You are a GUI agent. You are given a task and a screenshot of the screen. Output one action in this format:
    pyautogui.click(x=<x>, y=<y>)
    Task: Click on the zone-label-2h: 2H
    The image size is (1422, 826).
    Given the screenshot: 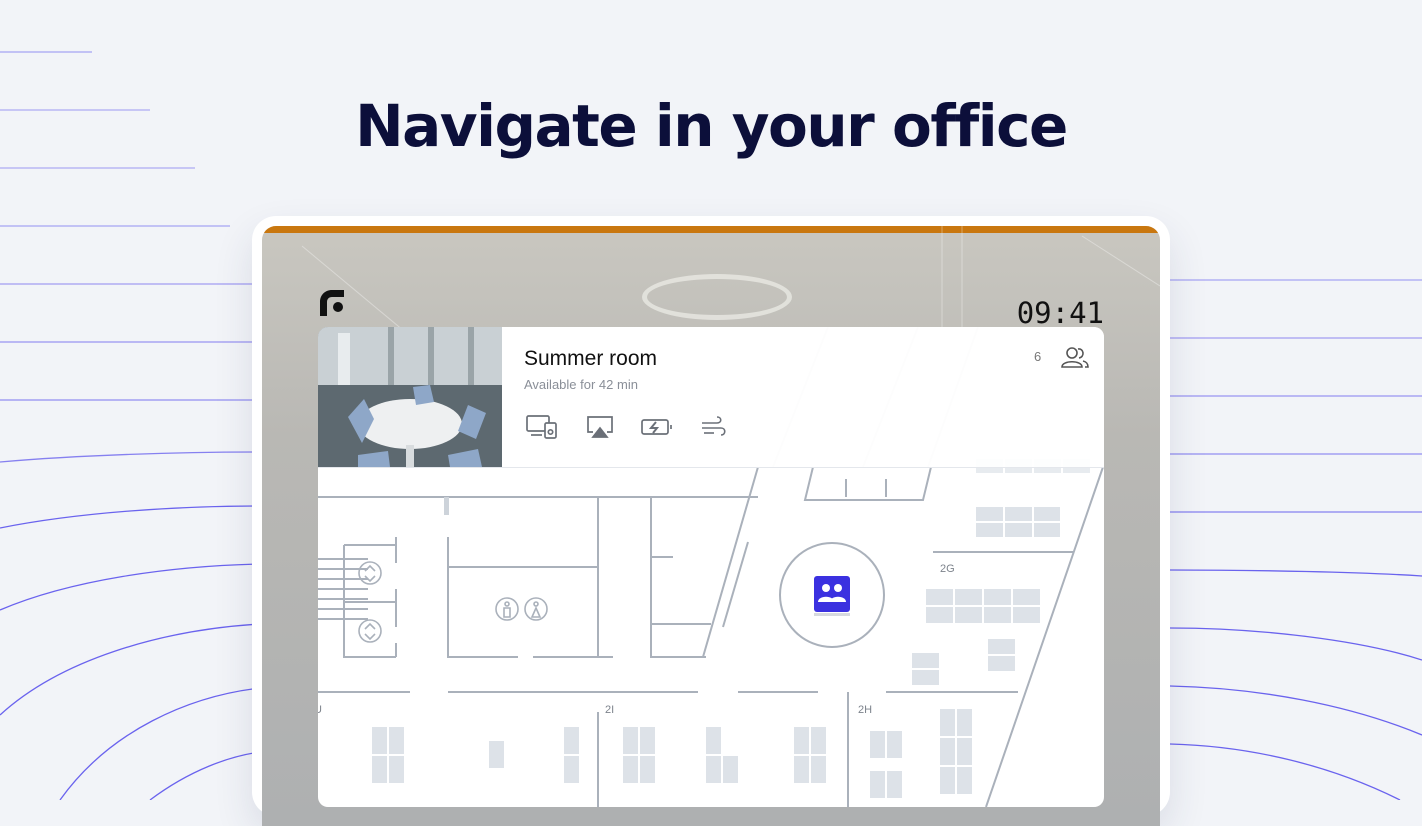 What is the action you would take?
    pyautogui.click(x=865, y=710)
    